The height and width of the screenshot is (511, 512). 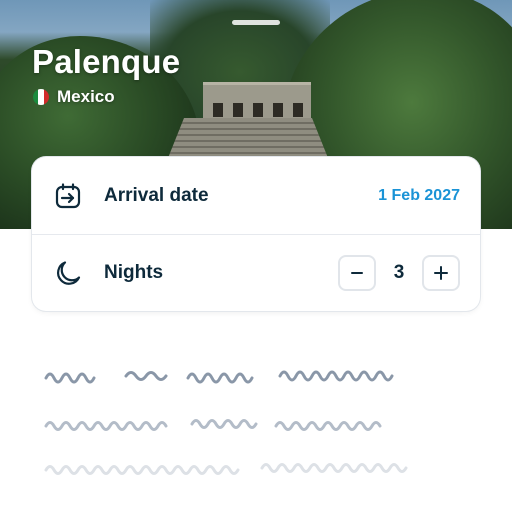 I want to click on calendar-arrow-icon, so click(x=68, y=196).